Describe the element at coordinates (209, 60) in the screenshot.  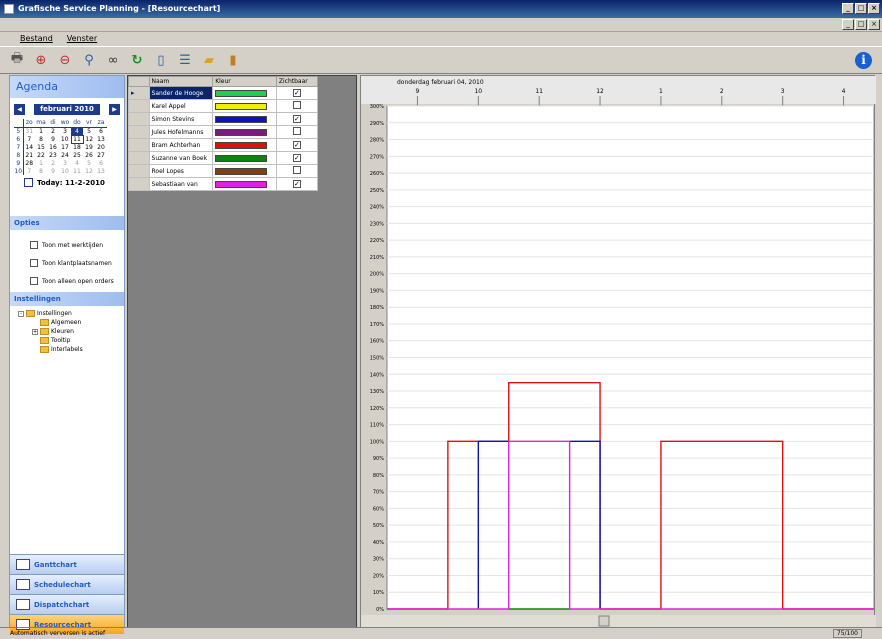
I see `folder-icon: ▰` at that location.